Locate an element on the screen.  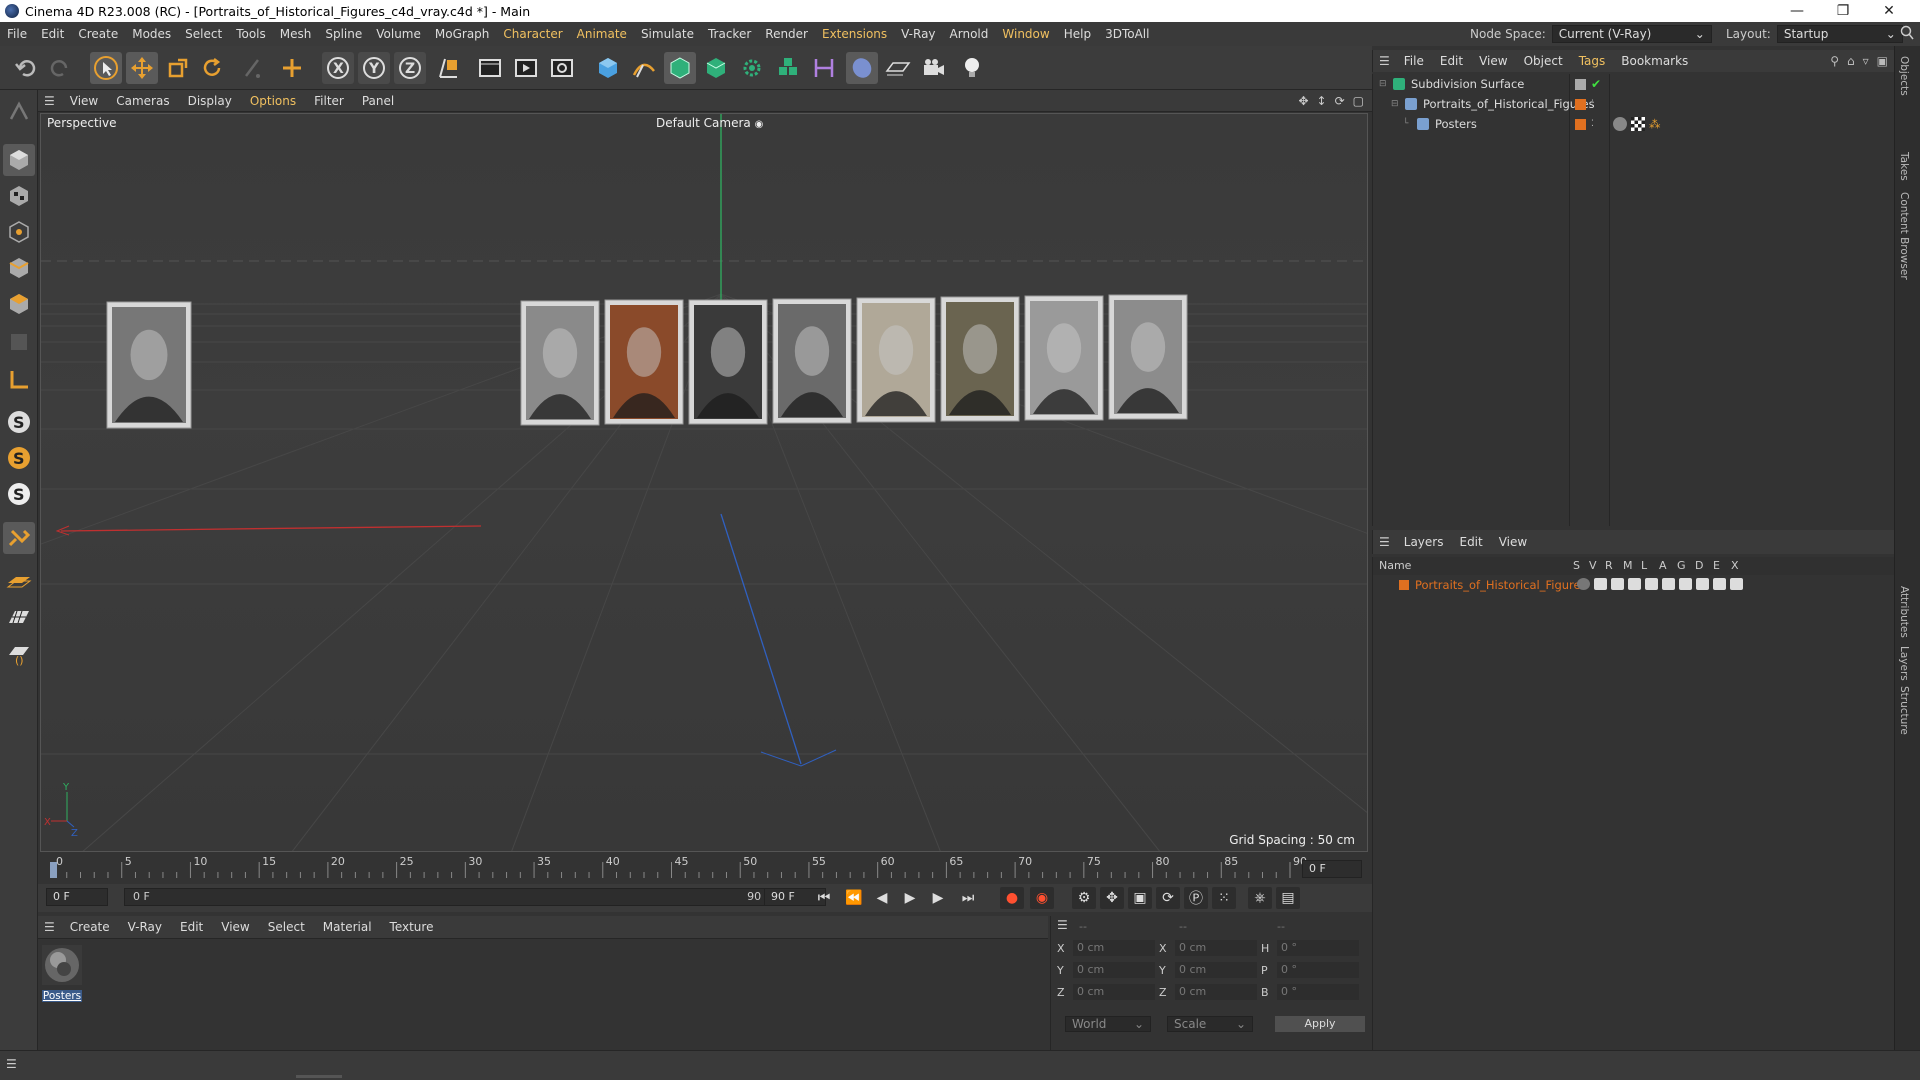
menu-modes: Modes is located at coordinates (151, 34).